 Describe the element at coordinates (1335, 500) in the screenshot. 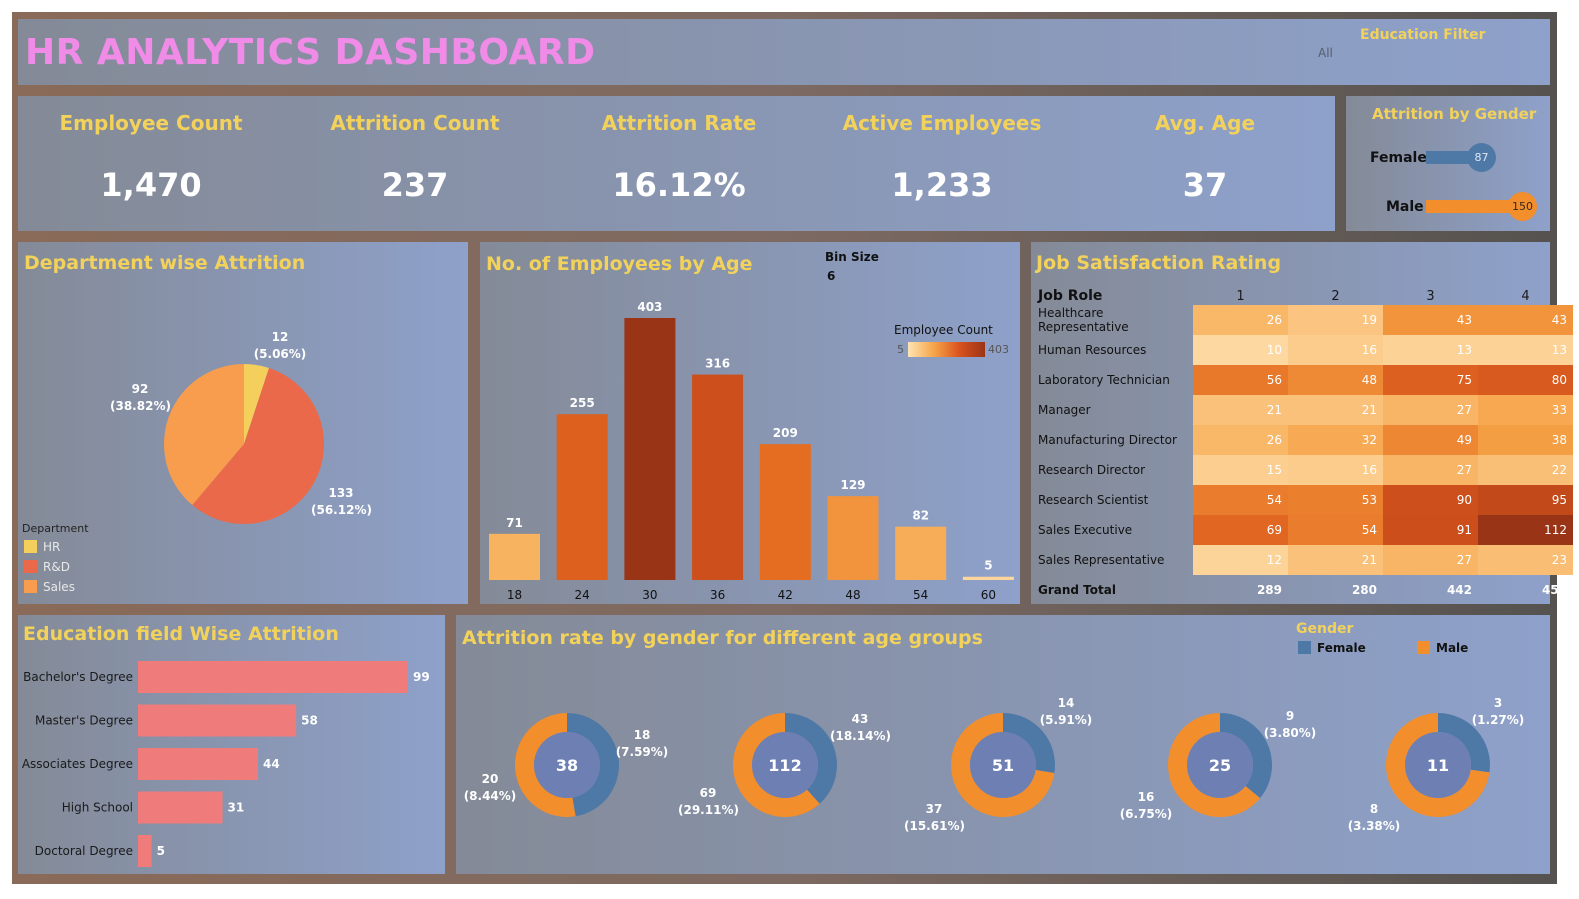

I see `table-cell: 53` at that location.